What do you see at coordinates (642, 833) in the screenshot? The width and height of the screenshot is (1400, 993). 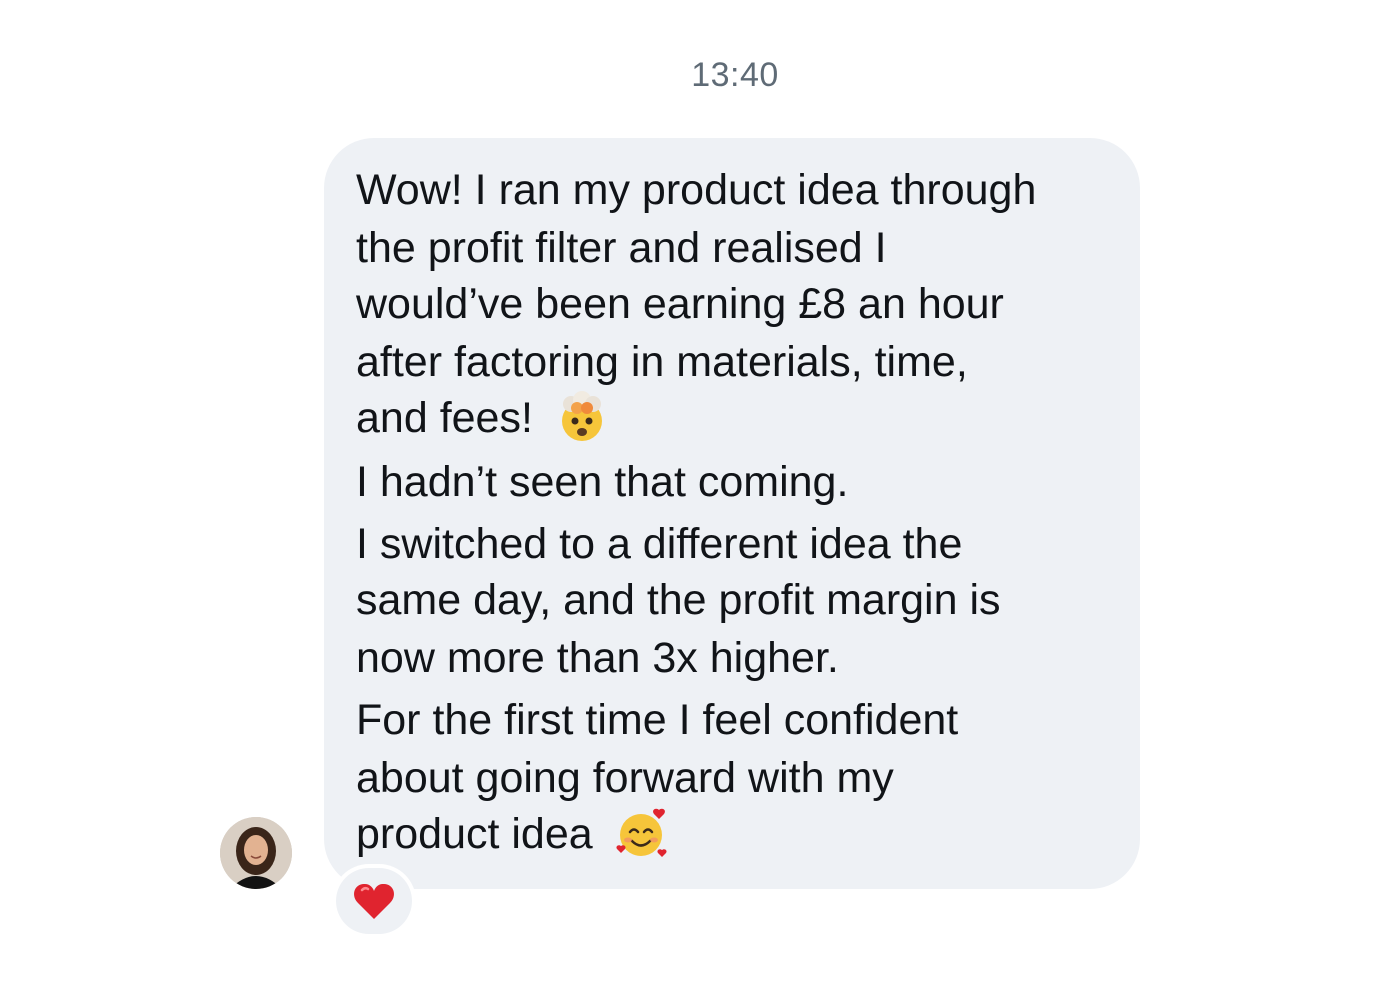 I see `smiling-face-with-hearts-emoji` at bounding box center [642, 833].